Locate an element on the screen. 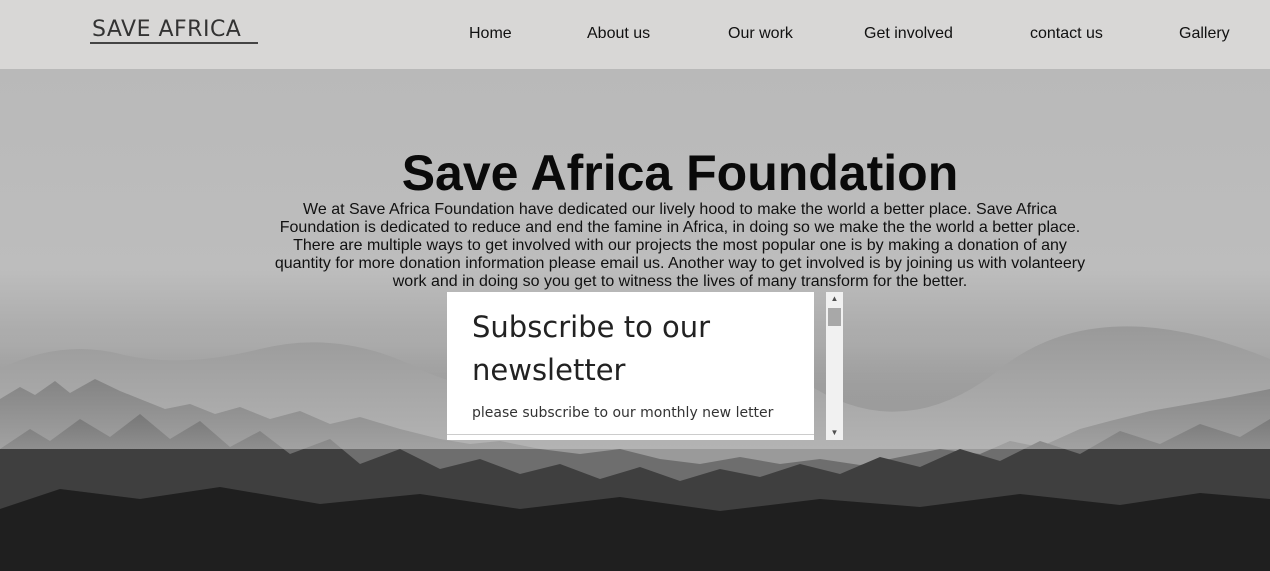 This screenshot has width=1270, height=571. nav-our-work: Our work is located at coordinates (760, 34).